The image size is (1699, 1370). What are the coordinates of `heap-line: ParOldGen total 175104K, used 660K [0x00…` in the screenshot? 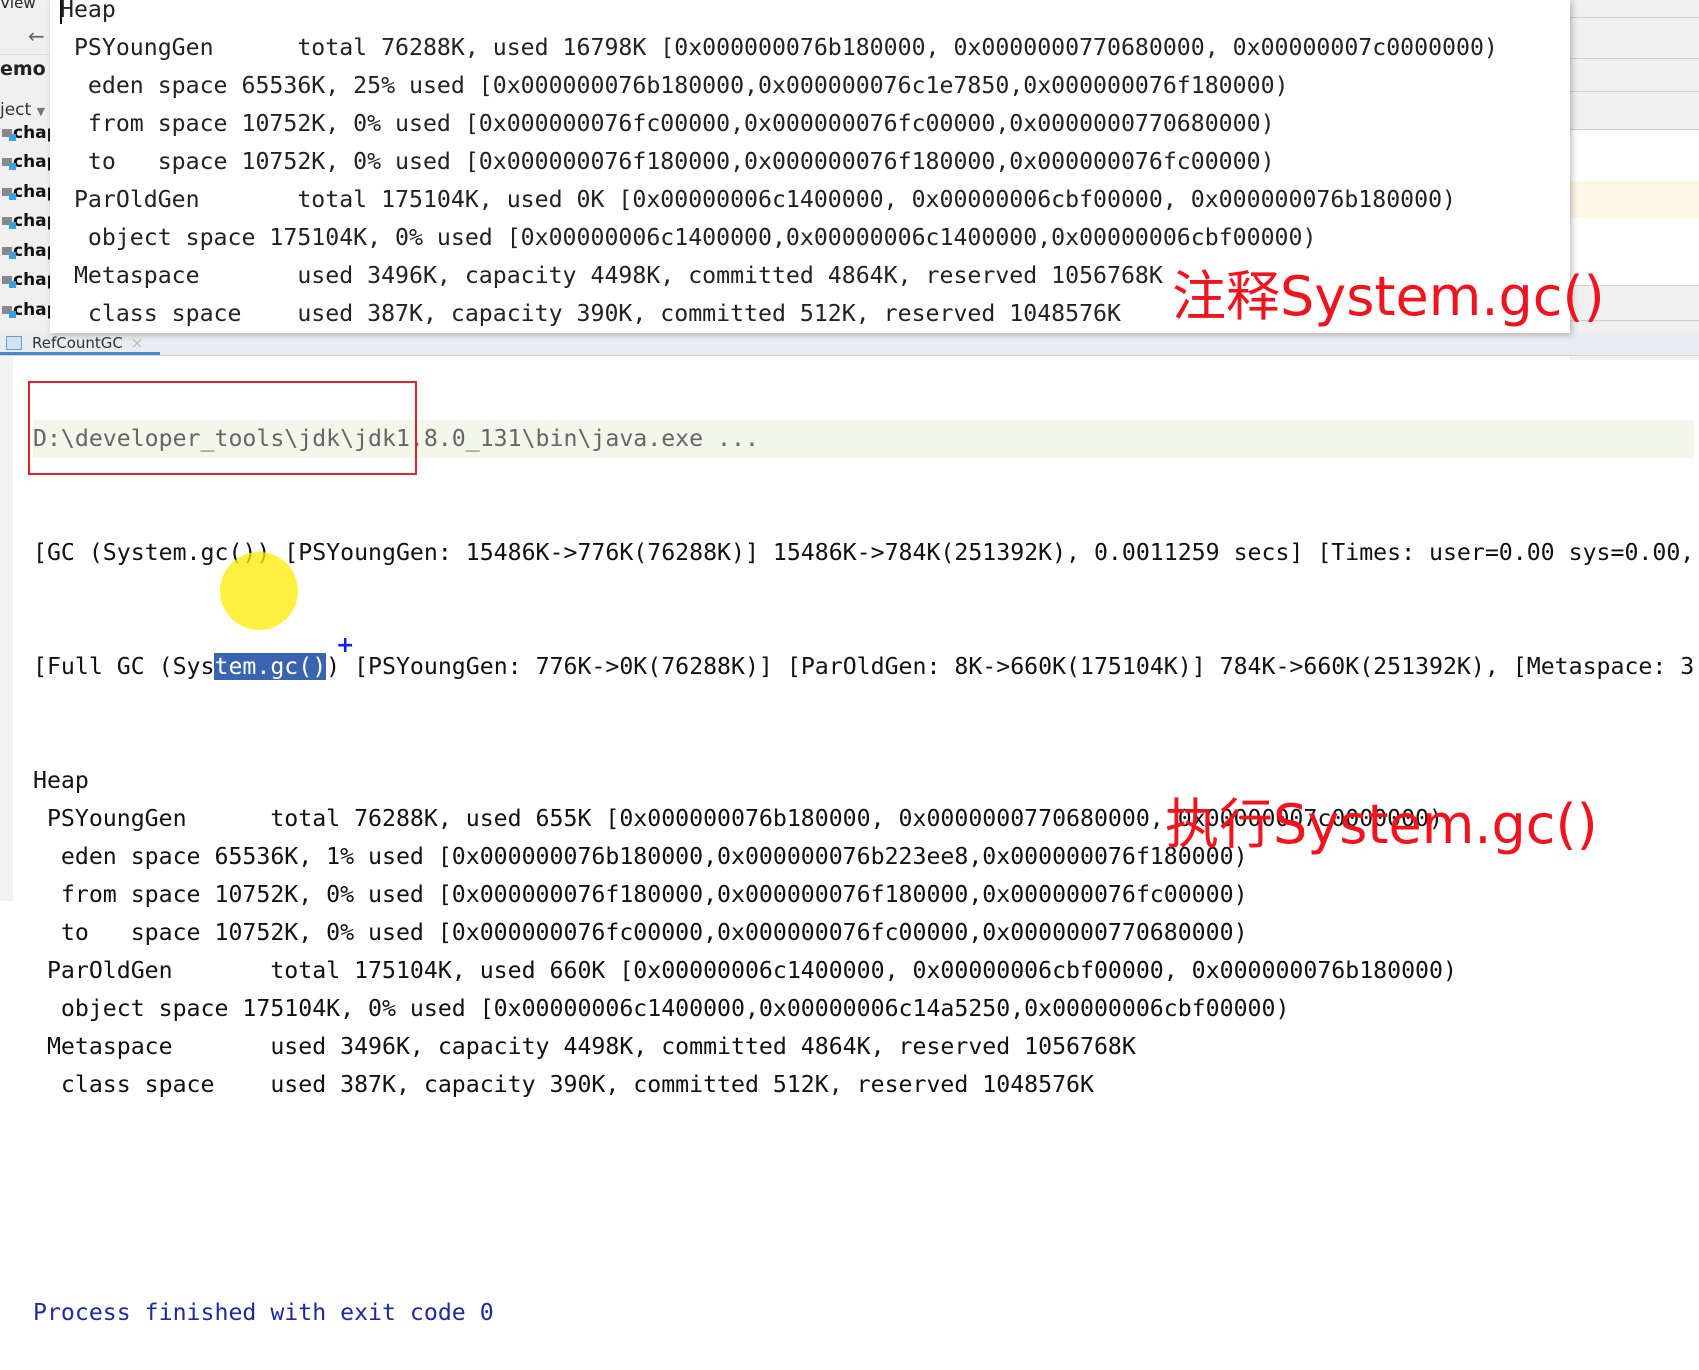 It's located at (745, 970).